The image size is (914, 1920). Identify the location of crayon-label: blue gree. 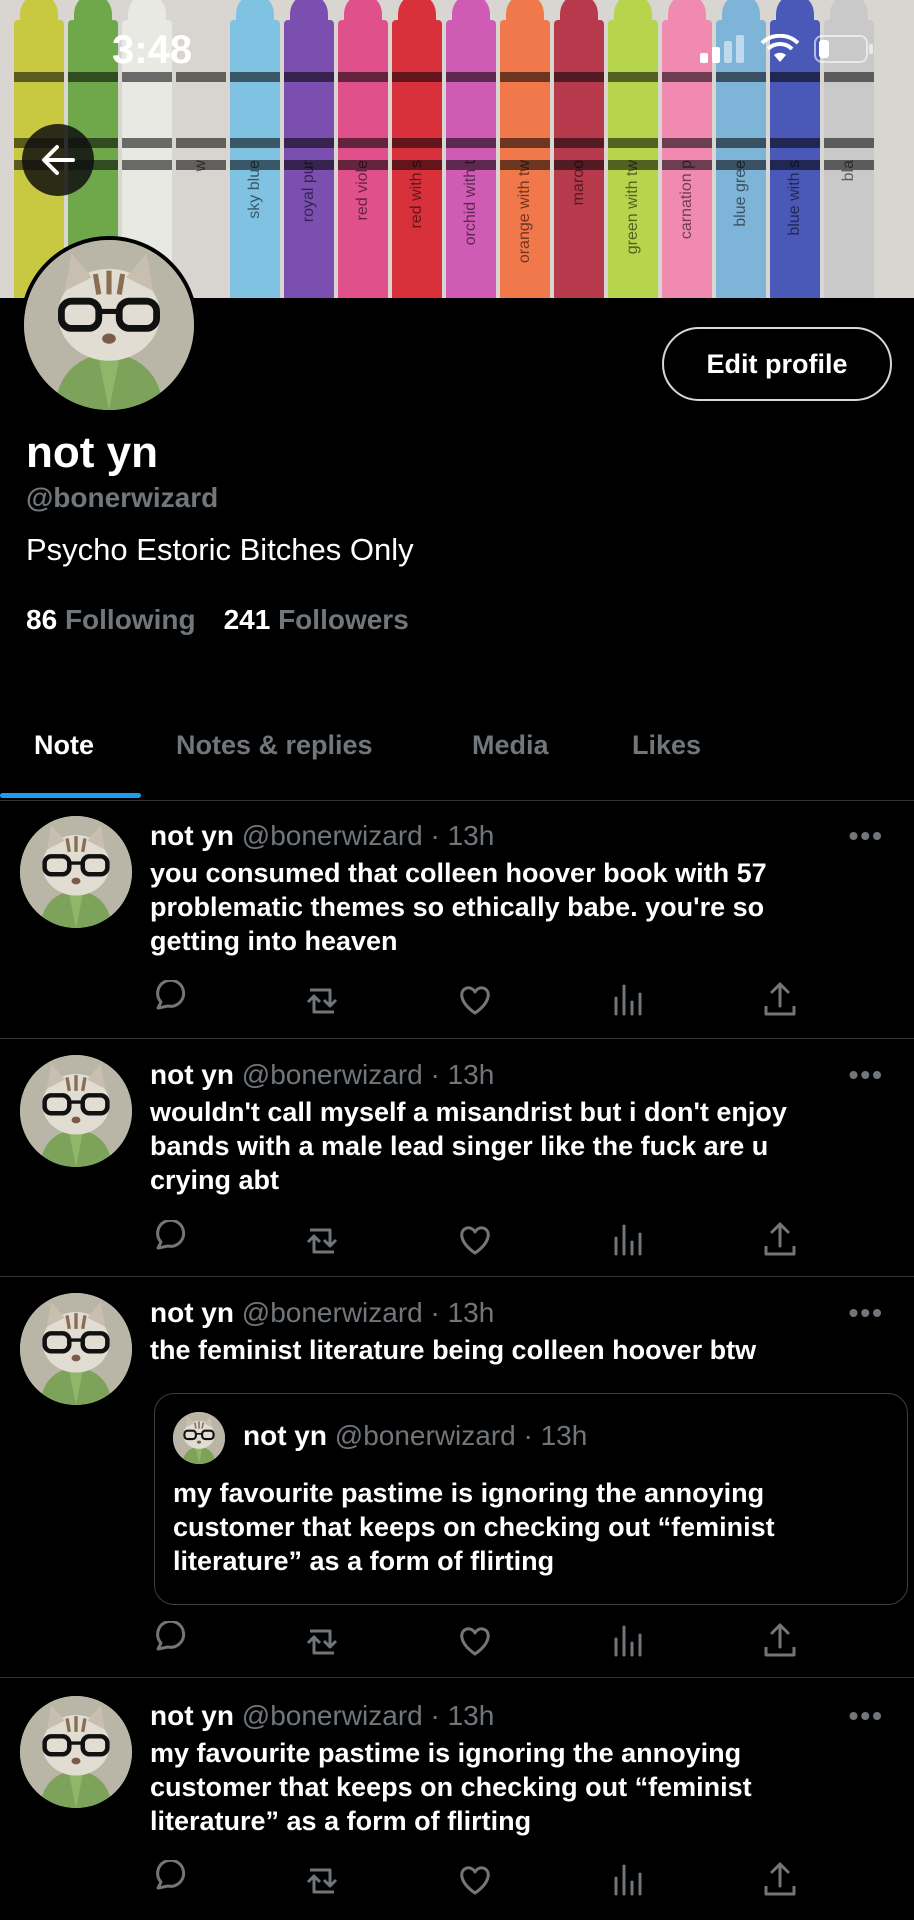
(740, 193).